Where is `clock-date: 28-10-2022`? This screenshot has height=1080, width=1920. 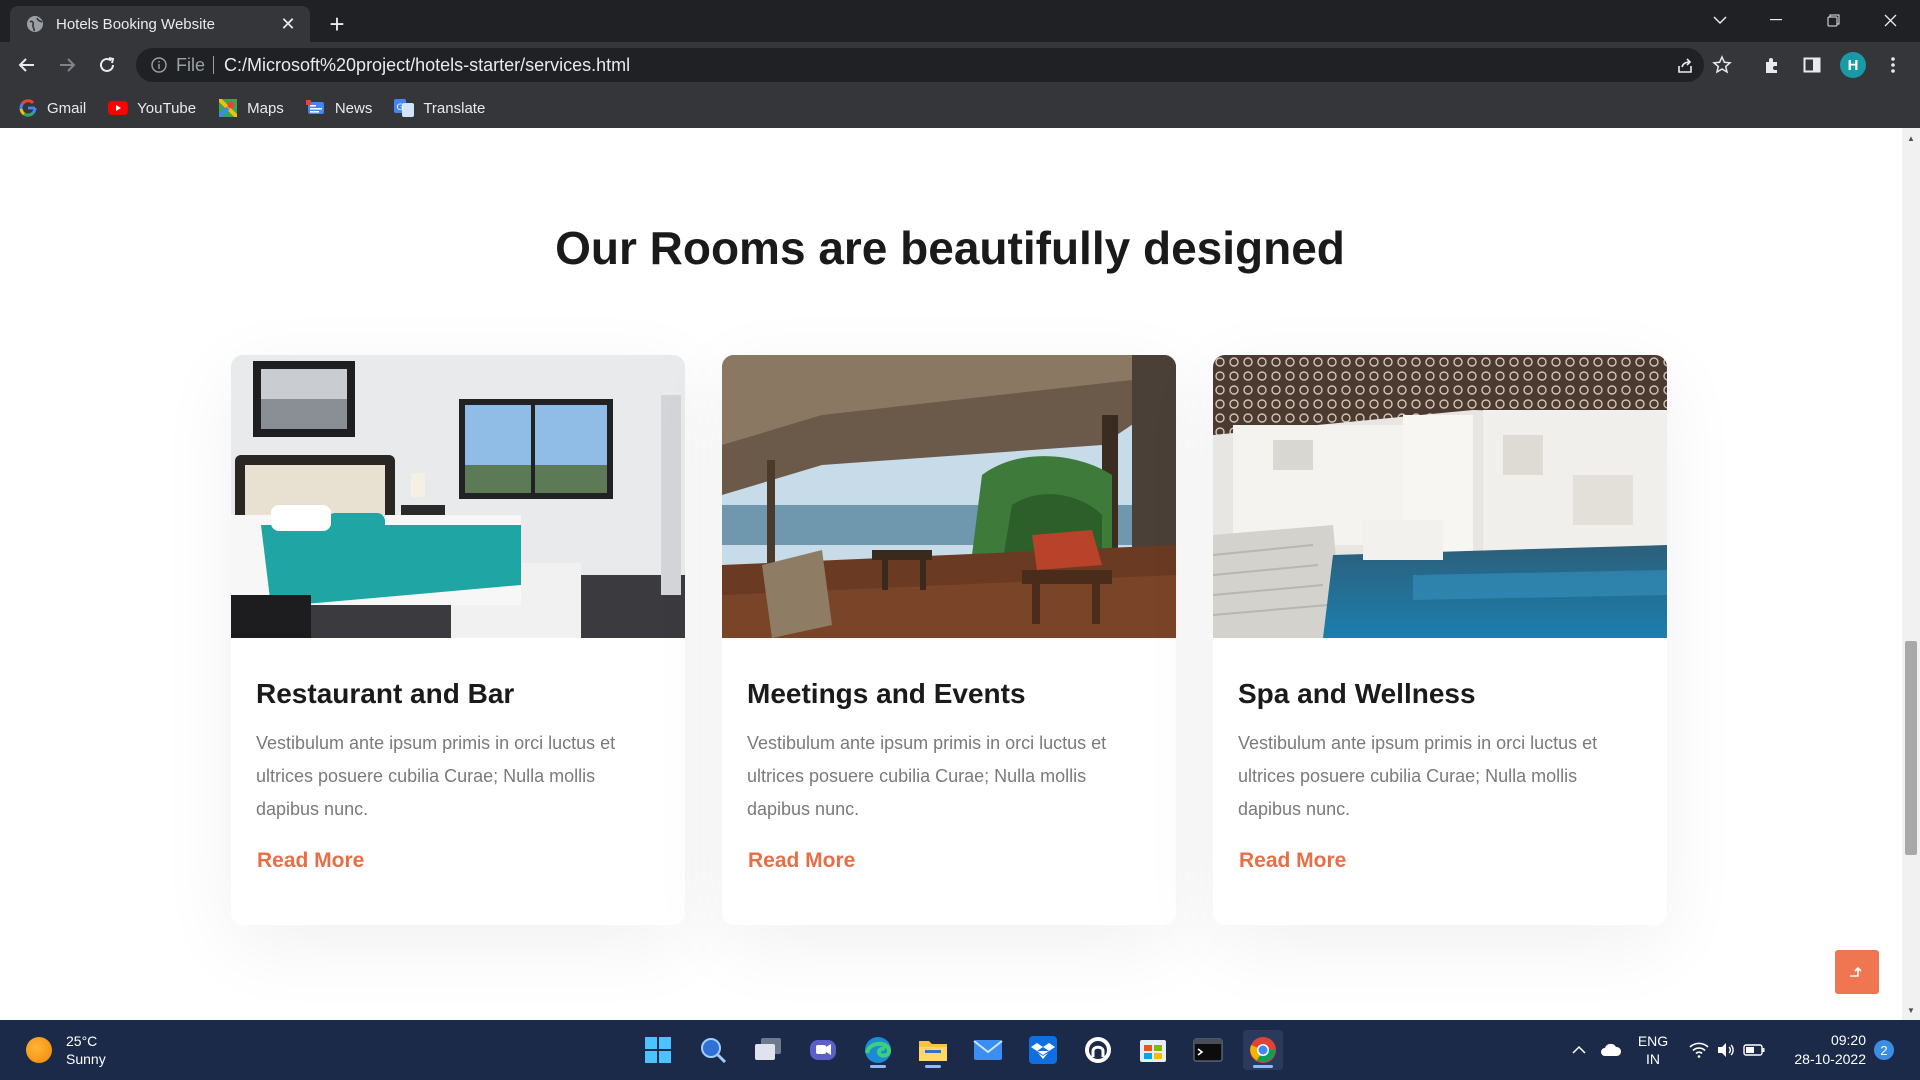 clock-date: 28-10-2022 is located at coordinates (1830, 1059).